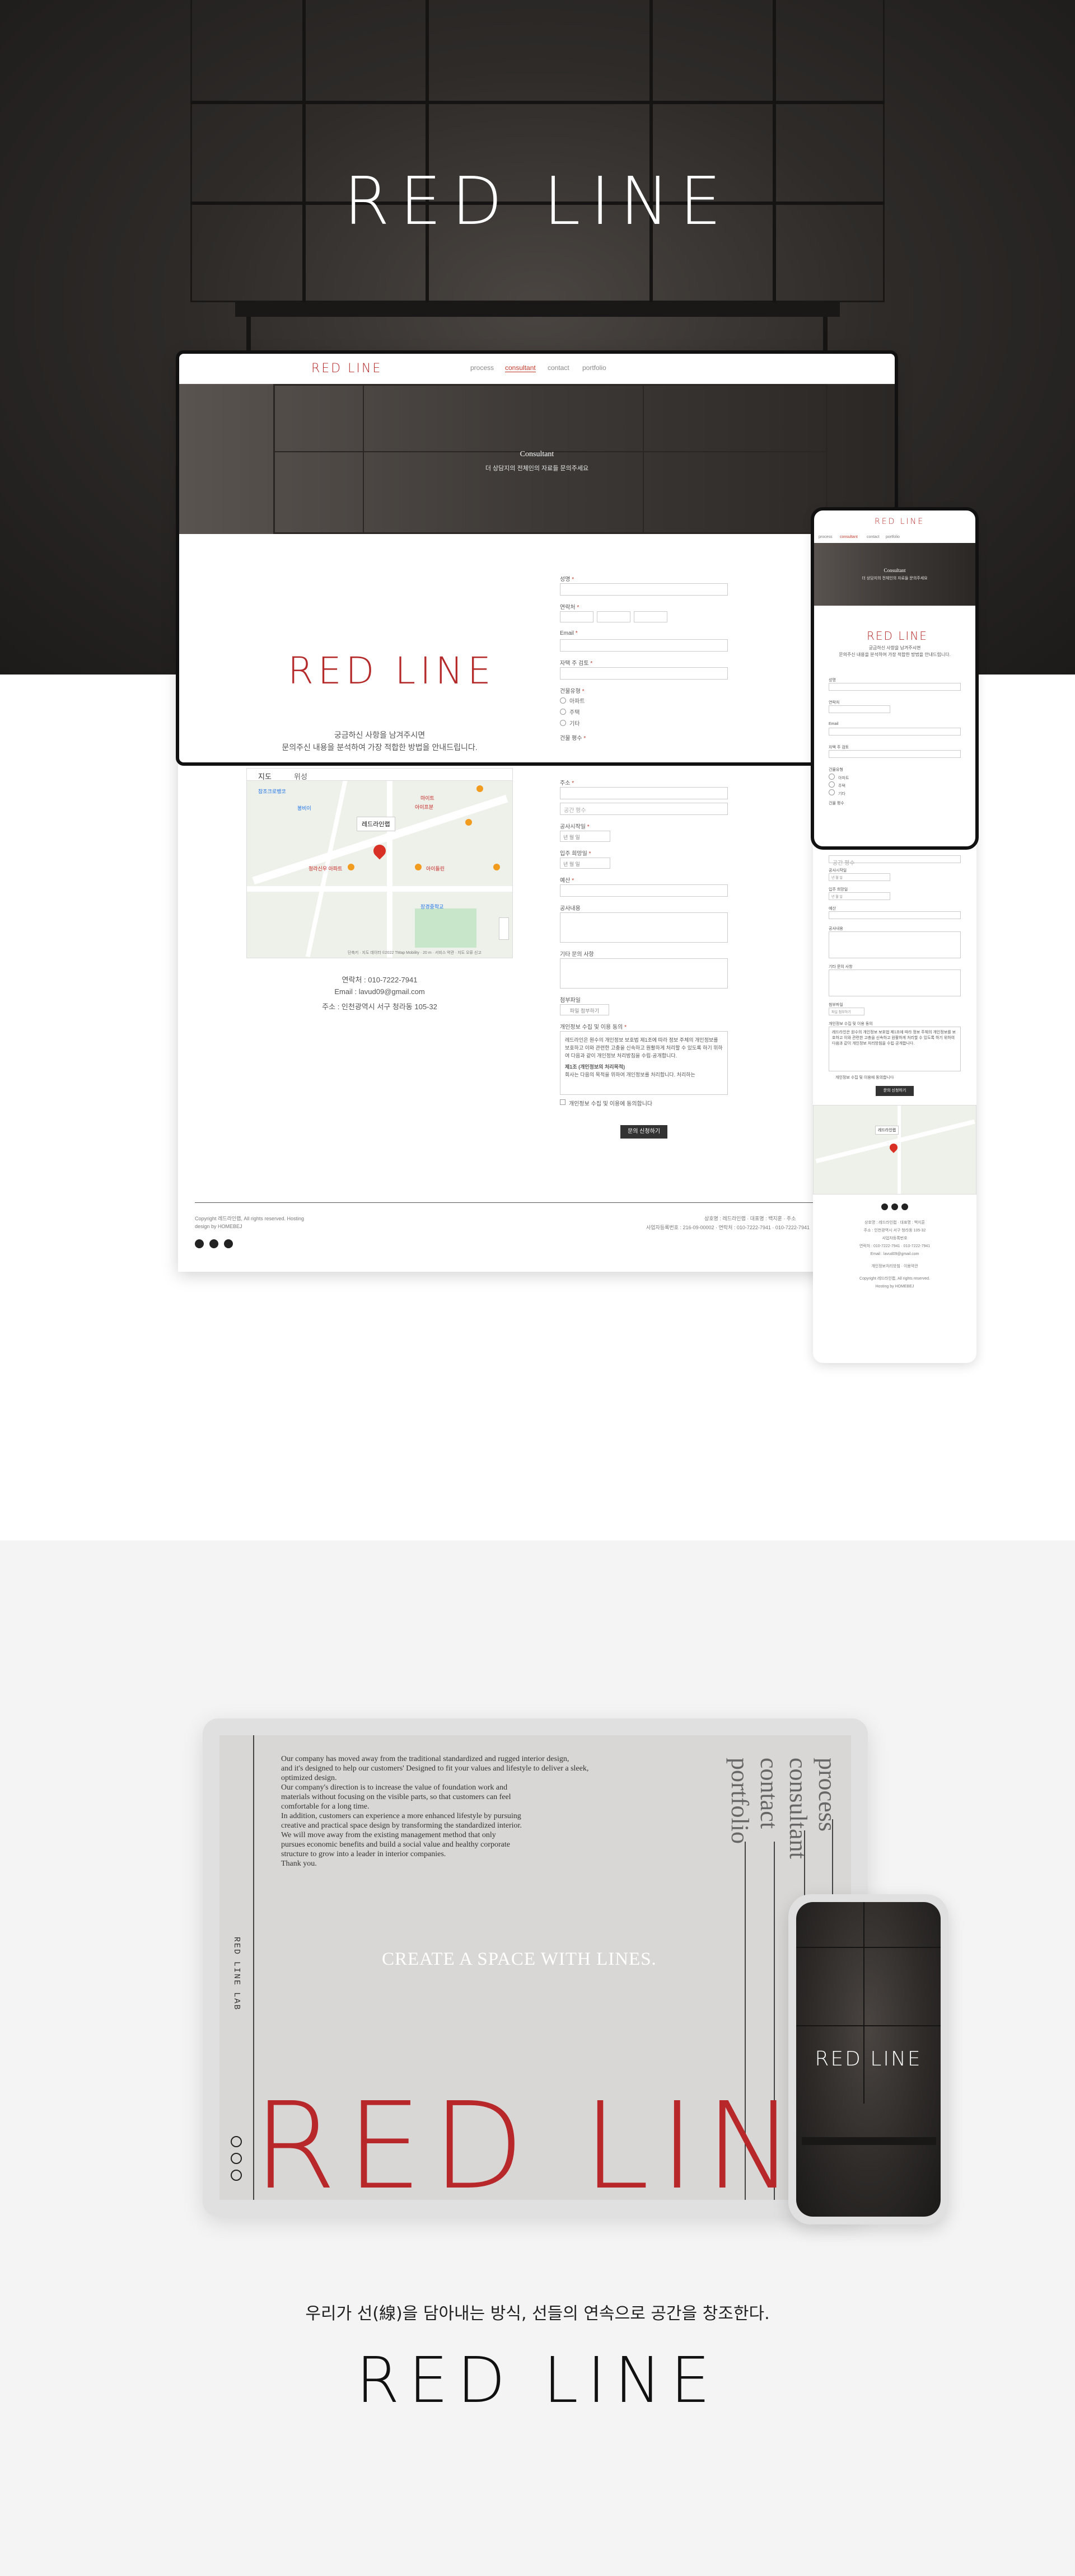  Describe the element at coordinates (569, 712) in the screenshot. I see `type-radio-house: 주택` at that location.